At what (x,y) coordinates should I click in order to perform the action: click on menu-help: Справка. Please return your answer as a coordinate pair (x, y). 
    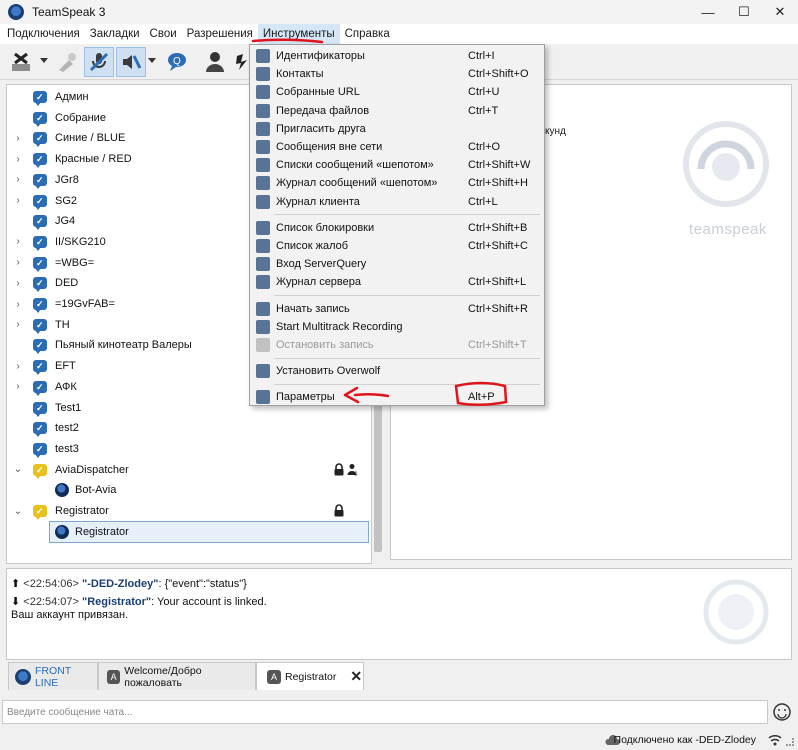
    Looking at the image, I should click on (367, 34).